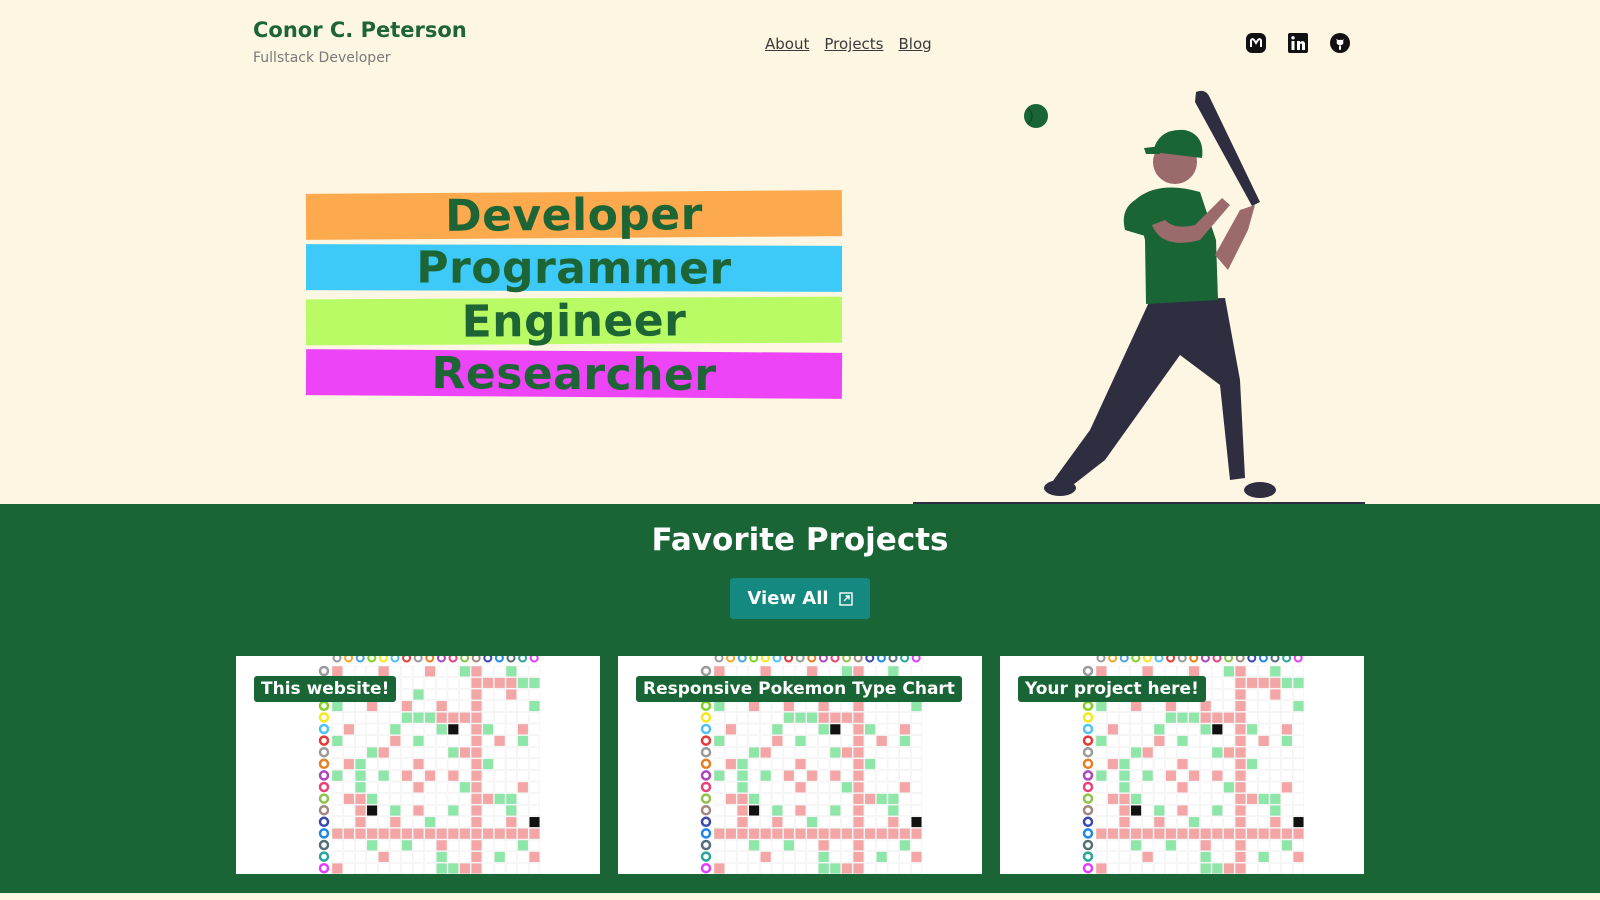  Describe the element at coordinates (1340, 43) in the screenshot. I see `github-icon` at that location.